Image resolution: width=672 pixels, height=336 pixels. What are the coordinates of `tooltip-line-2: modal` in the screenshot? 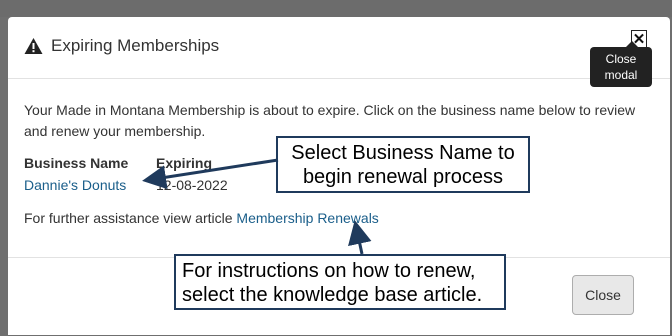 It's located at (621, 75).